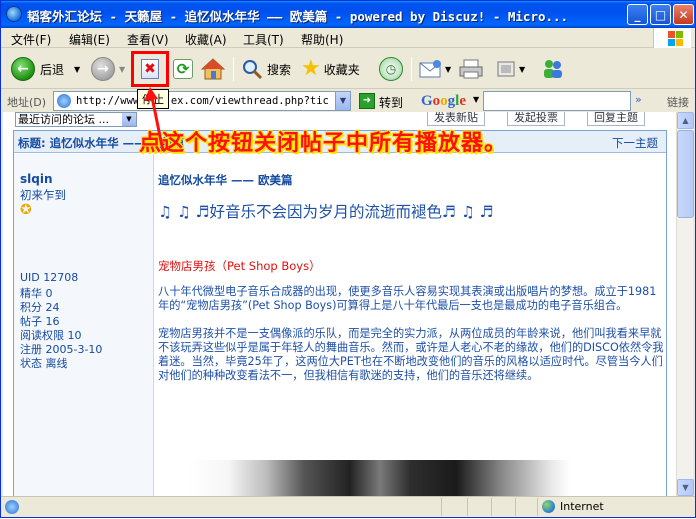  I want to click on address-dropdown-icon: ▼, so click(342, 101).